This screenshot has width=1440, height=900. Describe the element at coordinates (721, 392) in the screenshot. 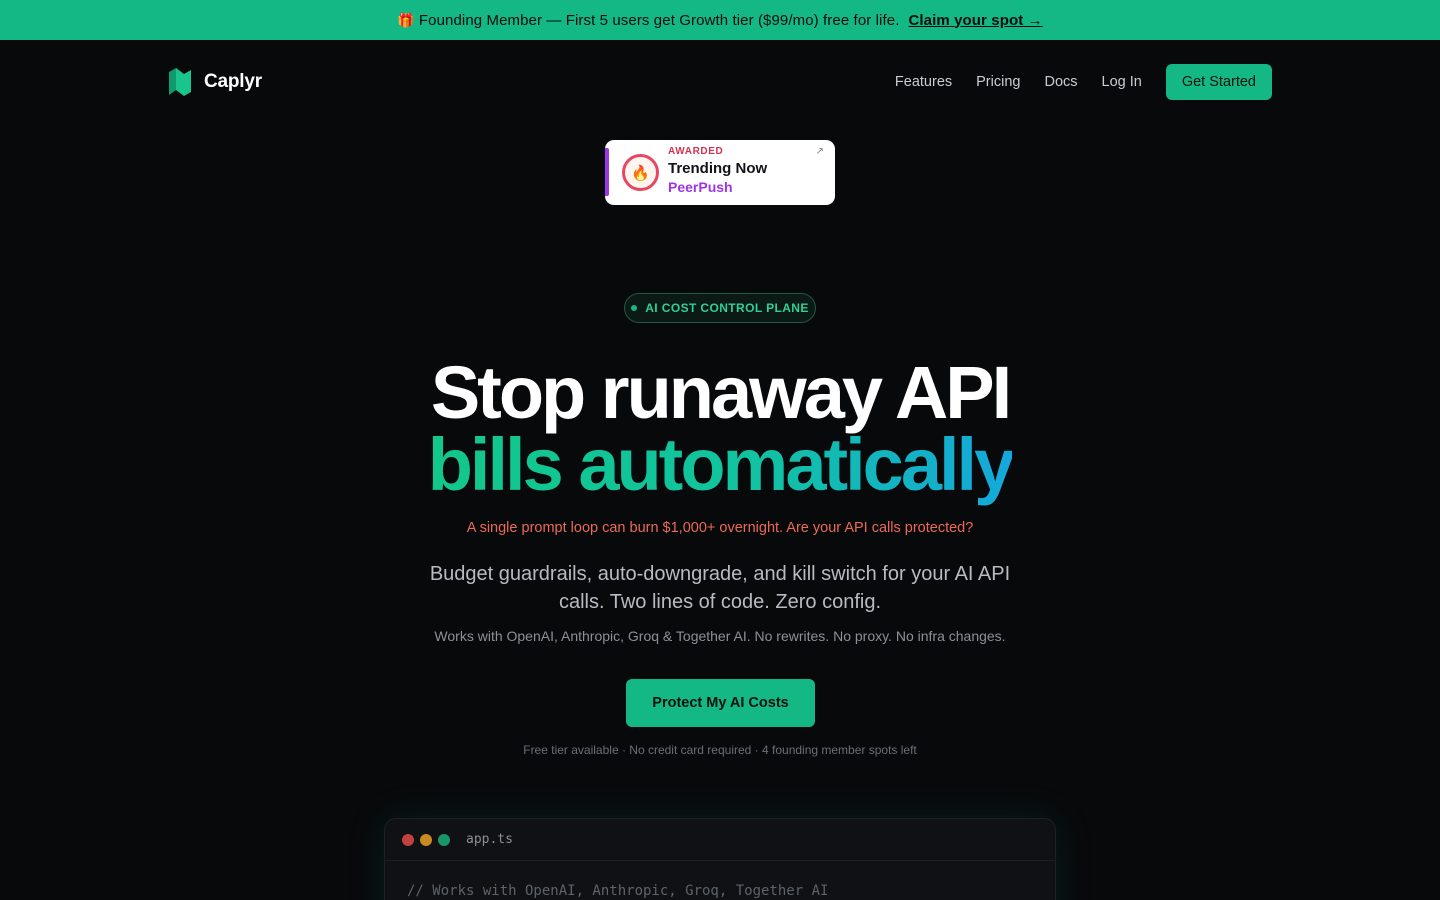

I see `headline-line-1: Stop runaway API` at that location.